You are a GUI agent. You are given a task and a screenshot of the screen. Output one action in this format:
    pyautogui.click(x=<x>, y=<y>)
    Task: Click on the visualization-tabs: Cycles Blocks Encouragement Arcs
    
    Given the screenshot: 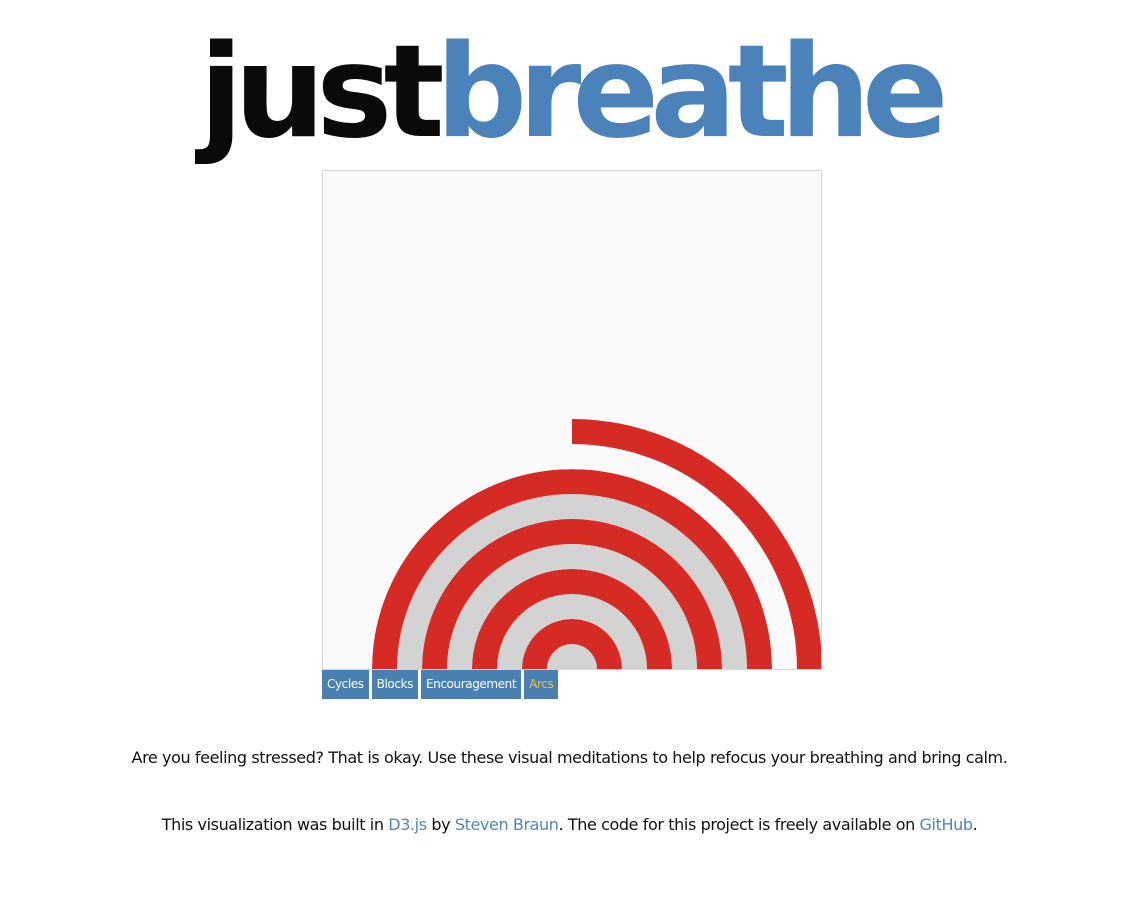 What is the action you would take?
    pyautogui.click(x=440, y=684)
    